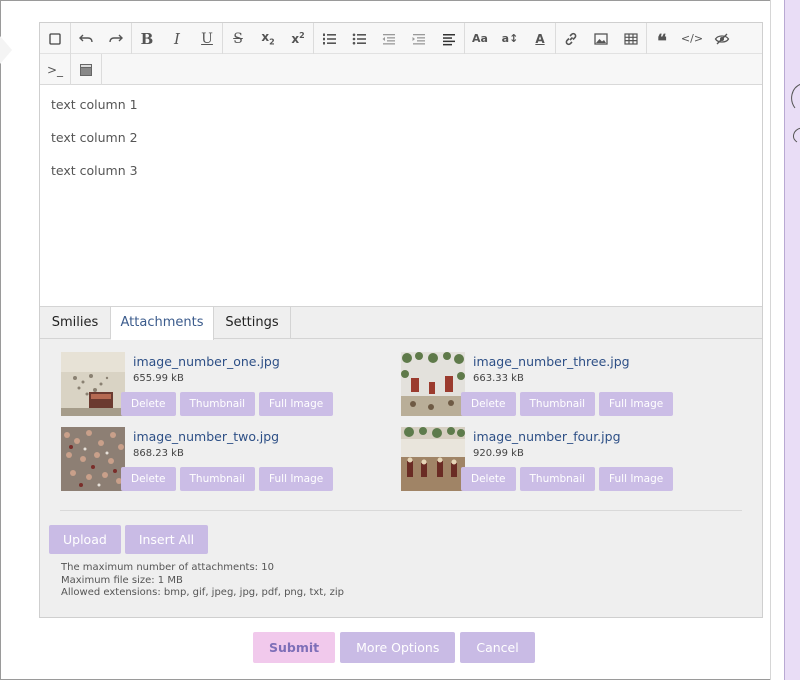 The width and height of the screenshot is (800, 680). Describe the element at coordinates (252, 323) in the screenshot. I see `tab-settings: Settings` at that location.